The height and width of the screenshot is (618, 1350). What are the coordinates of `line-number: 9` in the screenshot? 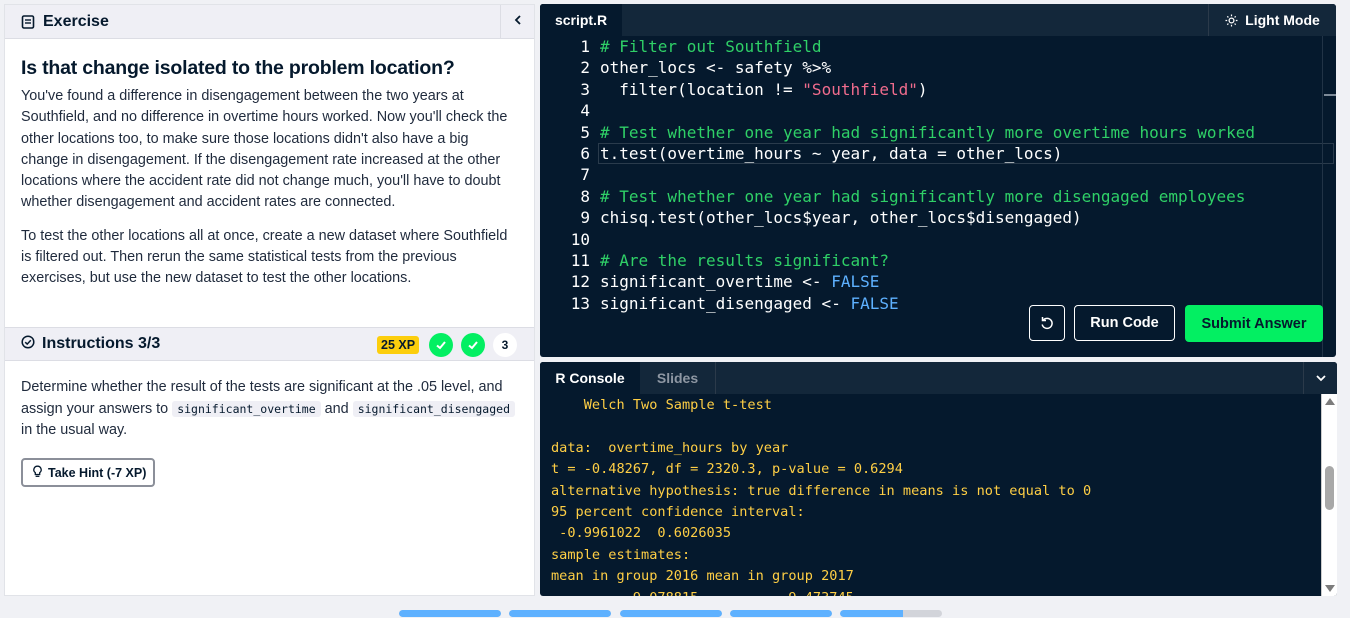 It's located at (585, 218).